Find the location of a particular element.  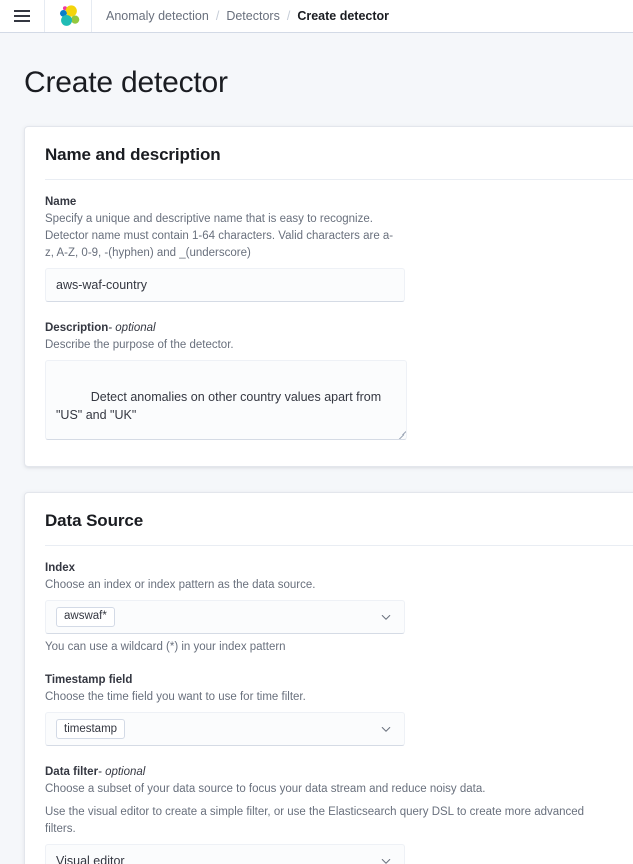

breadcrumb-detectors: Detectors is located at coordinates (253, 16).